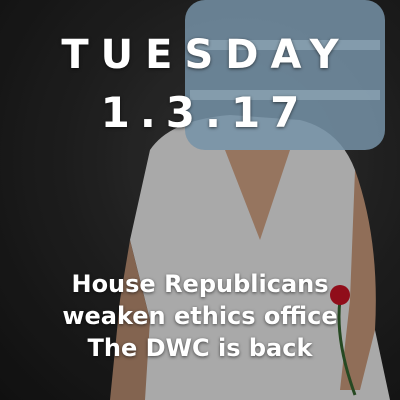 This screenshot has width=400, height=400. What do you see at coordinates (200, 348) in the screenshot?
I see `headline: The DWC is back` at bounding box center [200, 348].